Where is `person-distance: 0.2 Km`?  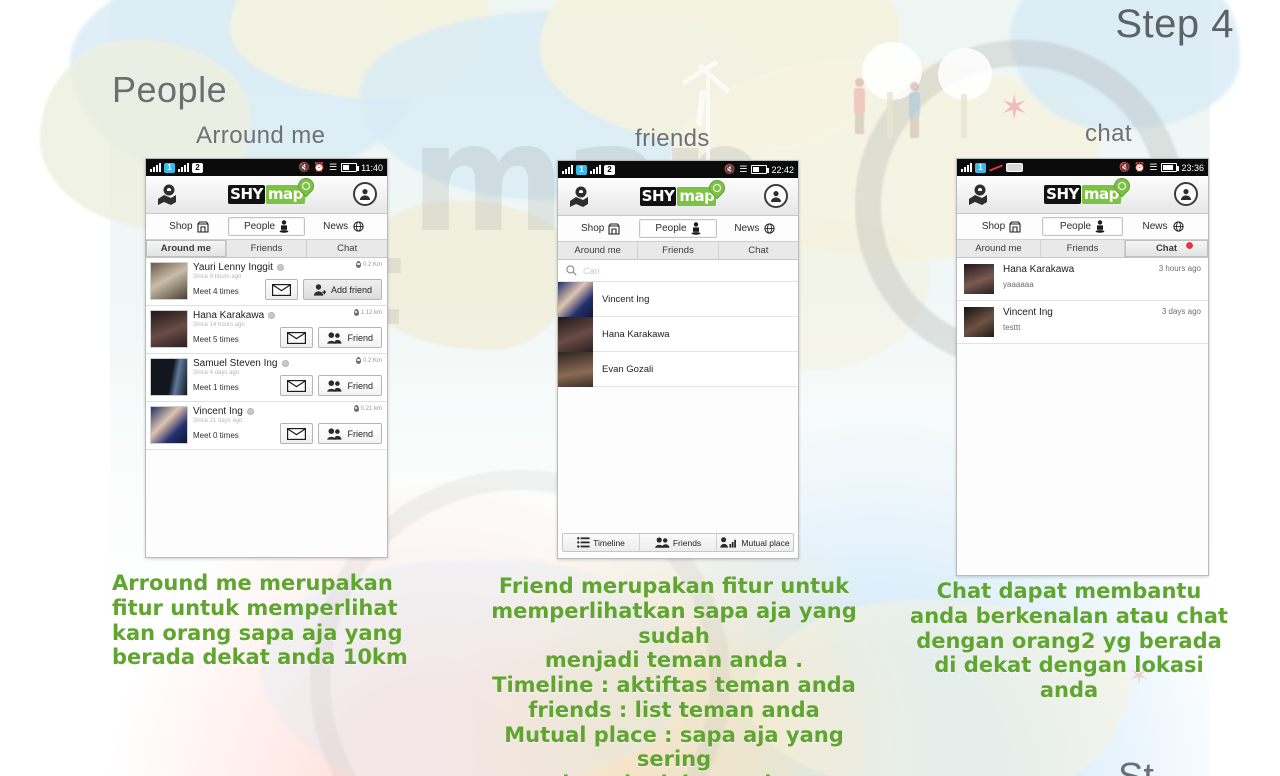
person-distance: 0.2 Km is located at coordinates (368, 264).